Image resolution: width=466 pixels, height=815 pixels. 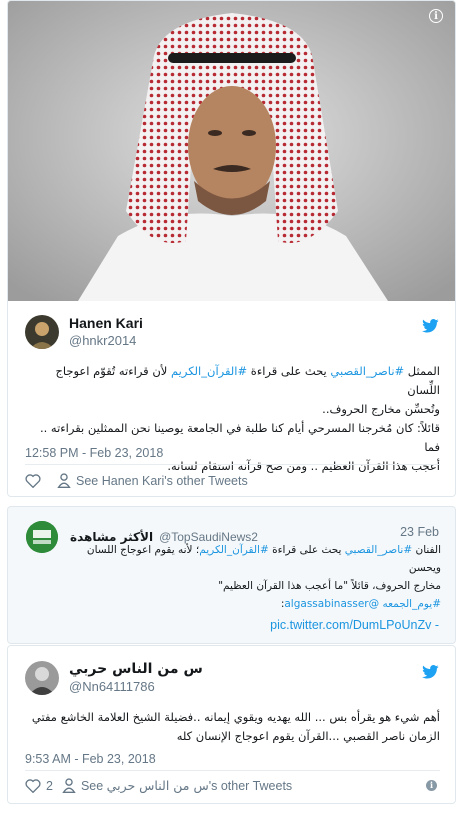 I want to click on see-suffix: 's other Tweets, so click(x=250, y=786).